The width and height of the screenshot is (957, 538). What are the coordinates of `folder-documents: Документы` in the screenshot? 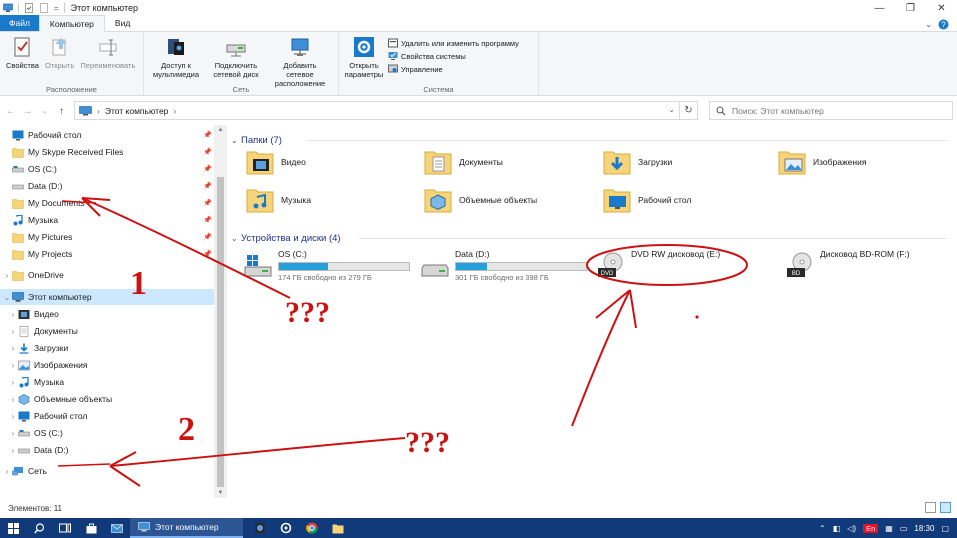 It's located at (463, 162).